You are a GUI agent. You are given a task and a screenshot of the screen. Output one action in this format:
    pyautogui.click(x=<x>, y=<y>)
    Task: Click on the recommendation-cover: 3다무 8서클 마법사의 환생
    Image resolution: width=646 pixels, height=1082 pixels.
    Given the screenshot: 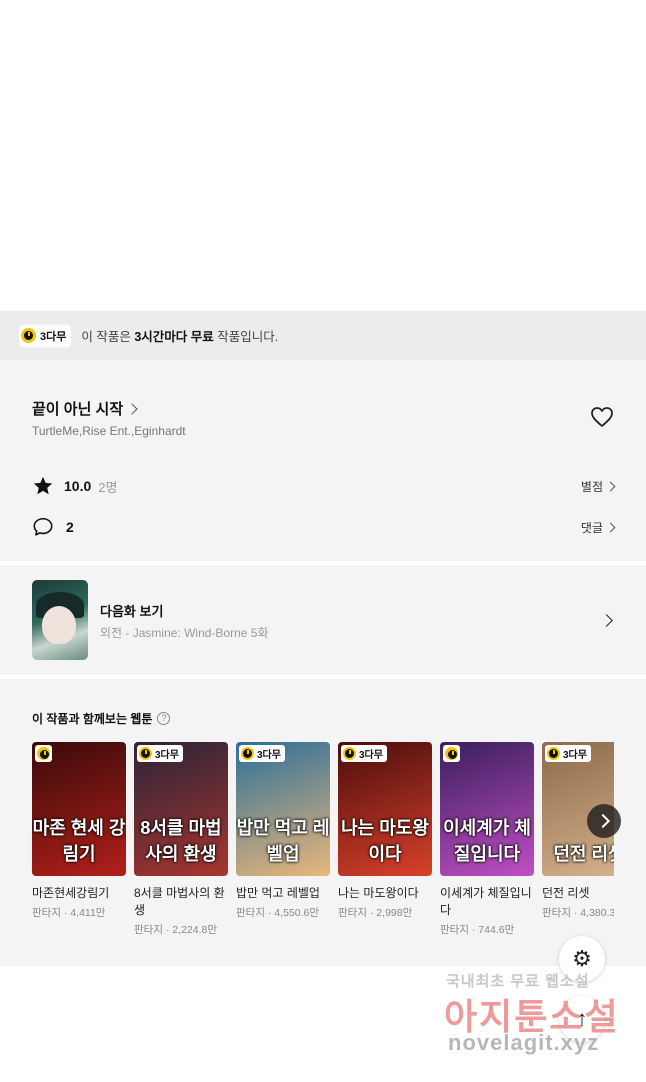 What is the action you would take?
    pyautogui.click(x=181, y=809)
    